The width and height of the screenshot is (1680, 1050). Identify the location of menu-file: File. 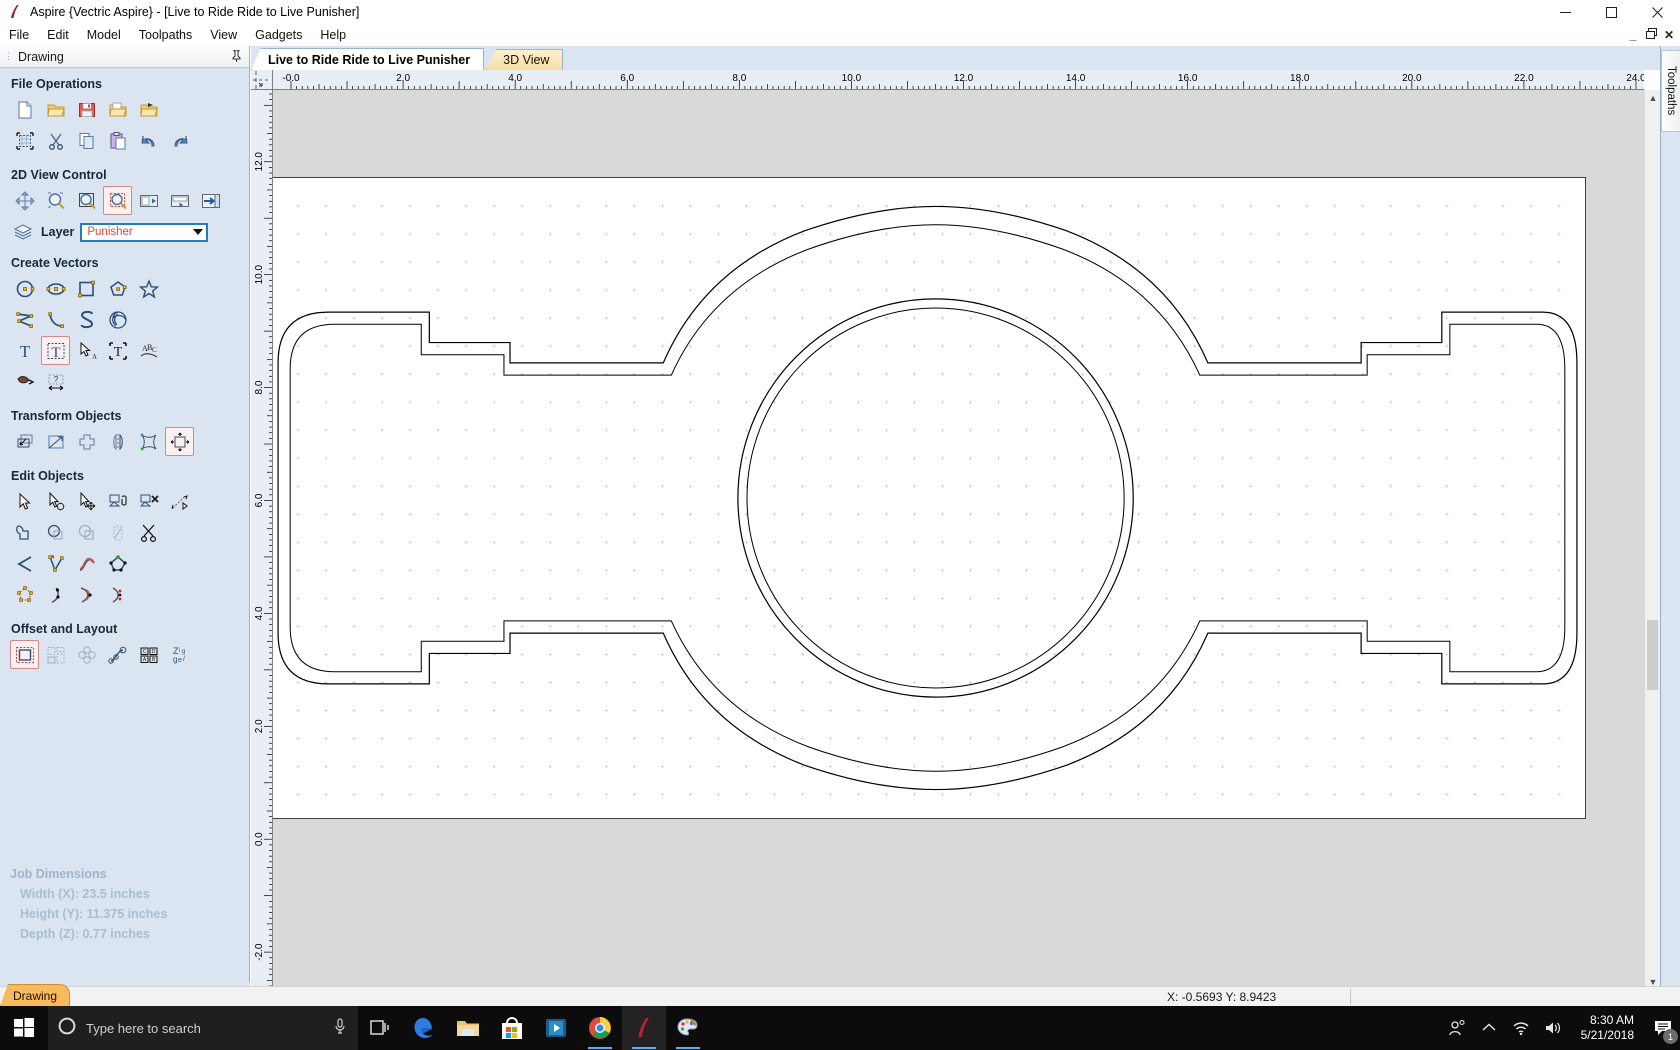
(19, 35).